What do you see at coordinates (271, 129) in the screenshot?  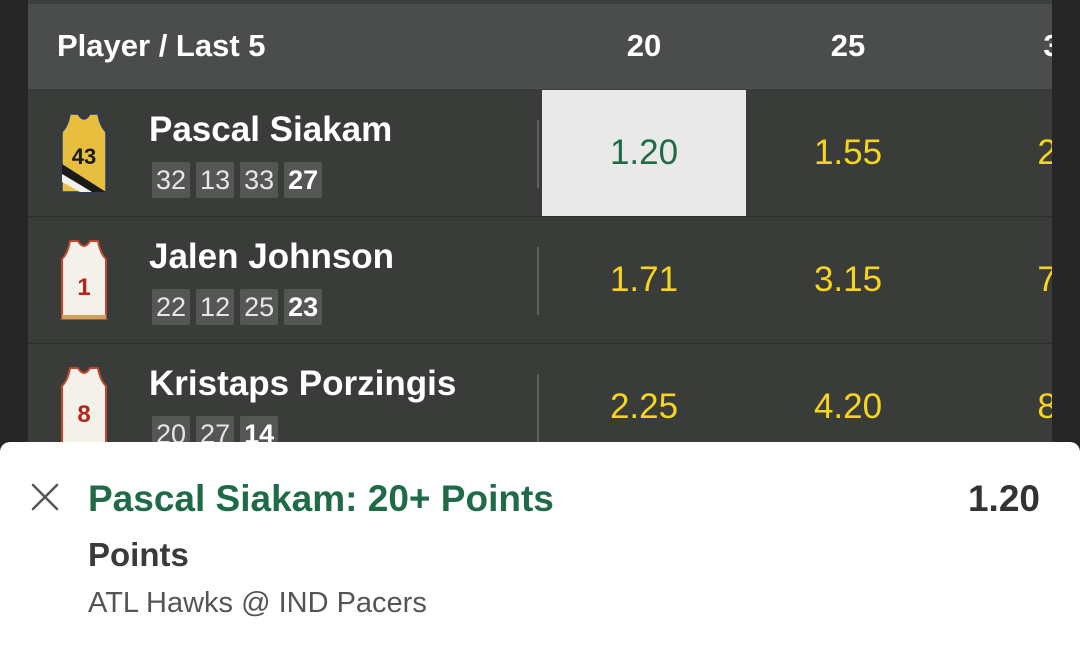 I see `player-name: Pascal Siakam` at bounding box center [271, 129].